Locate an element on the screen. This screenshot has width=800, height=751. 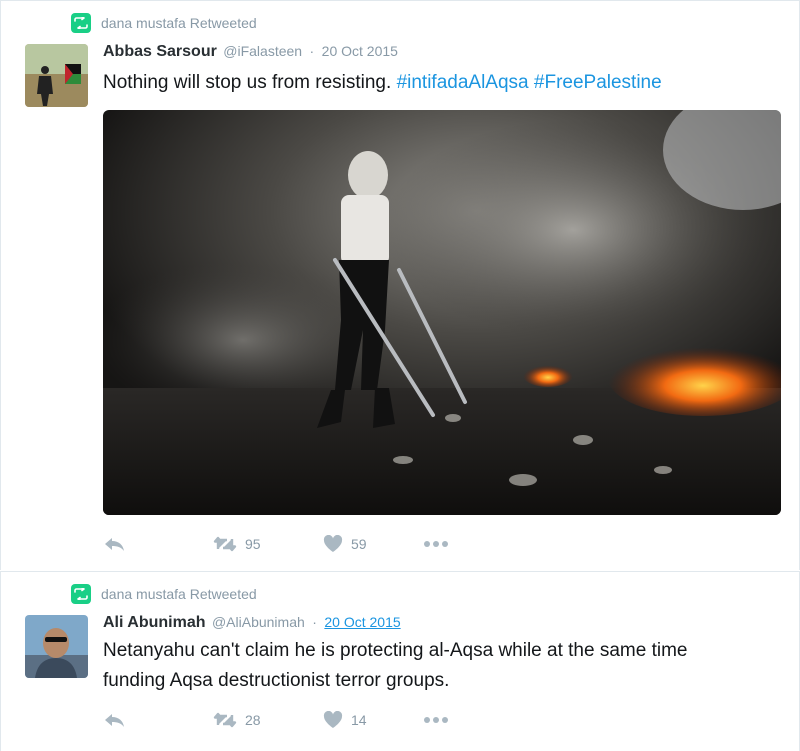
tweet-text-plain: Nothing will stop us from resisting. is located at coordinates (250, 82).